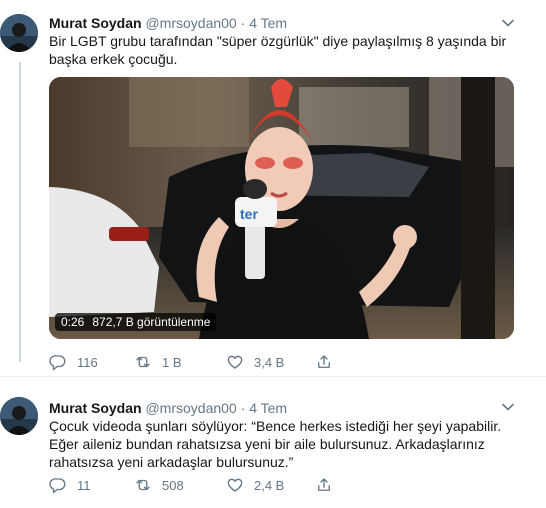  I want to click on video-views: 872,7 B görüntülenme, so click(151, 322).